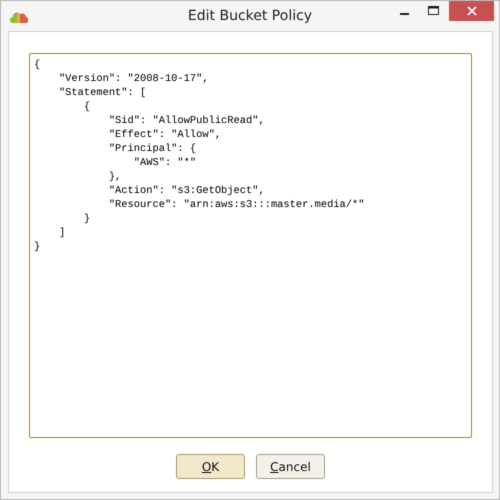 This screenshot has height=500, width=500. What do you see at coordinates (210, 466) in the screenshot?
I see `dialog-button: OK` at bounding box center [210, 466].